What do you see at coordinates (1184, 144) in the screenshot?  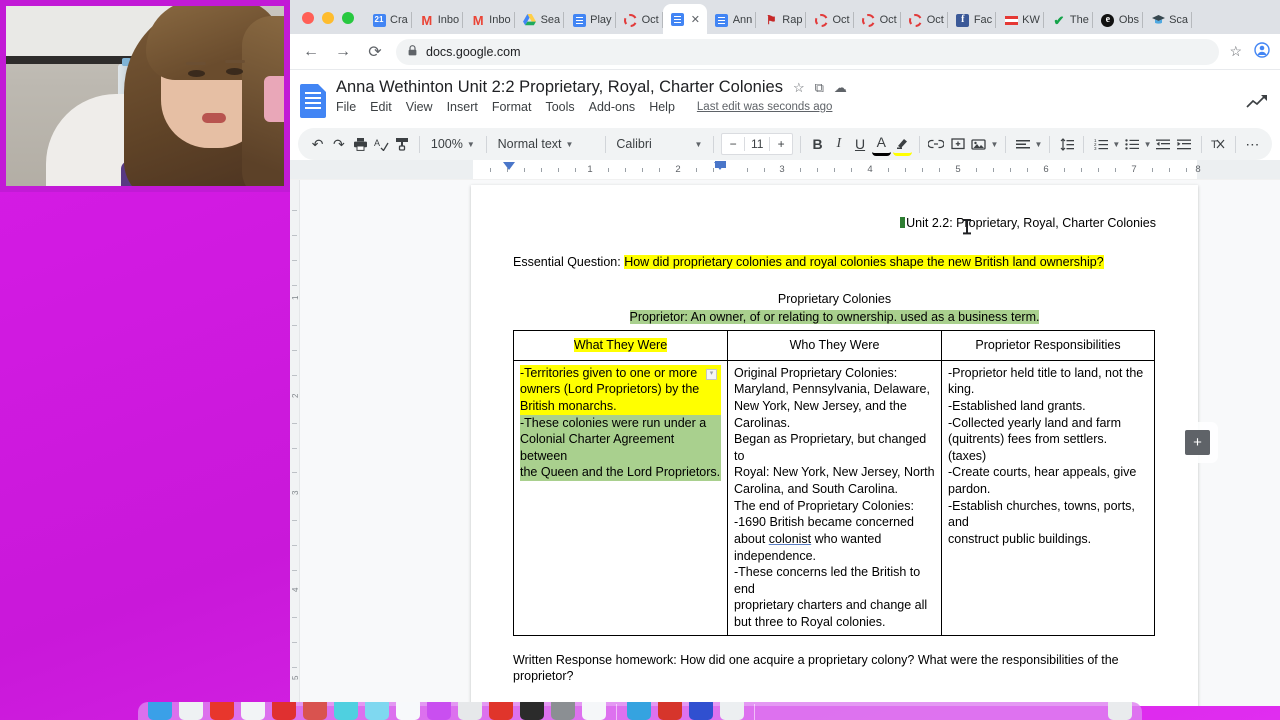 I see `increase-indent-icon` at bounding box center [1184, 144].